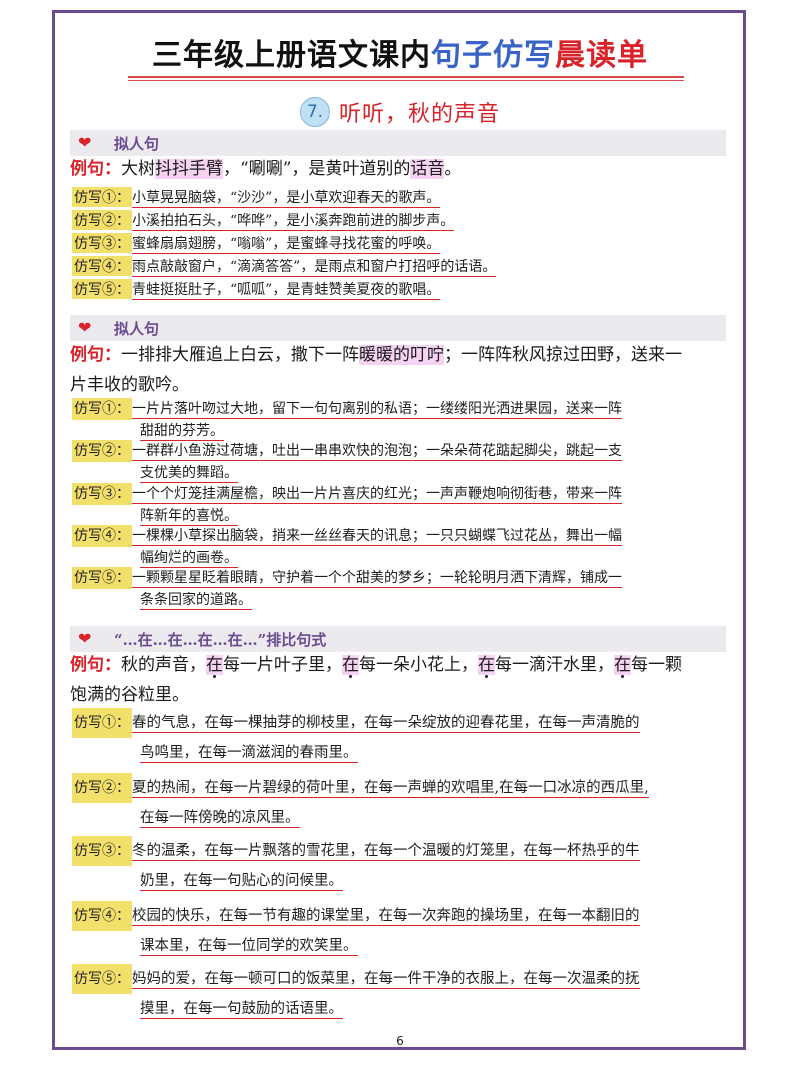 The height and width of the screenshot is (1065, 800). I want to click on example-text: ；一阵阵秋风掠过田野，送来一, so click(563, 355).